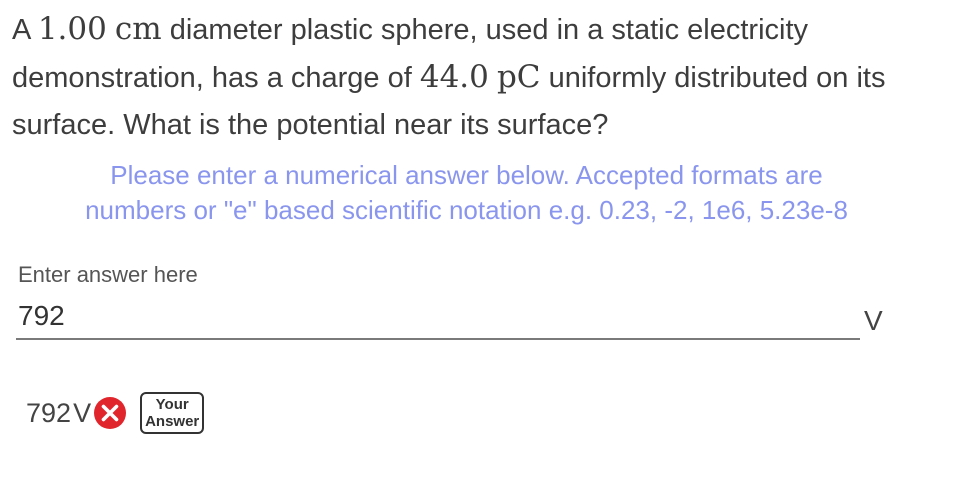  Describe the element at coordinates (172, 404) in the screenshot. I see `badge-line-1: Your` at that location.